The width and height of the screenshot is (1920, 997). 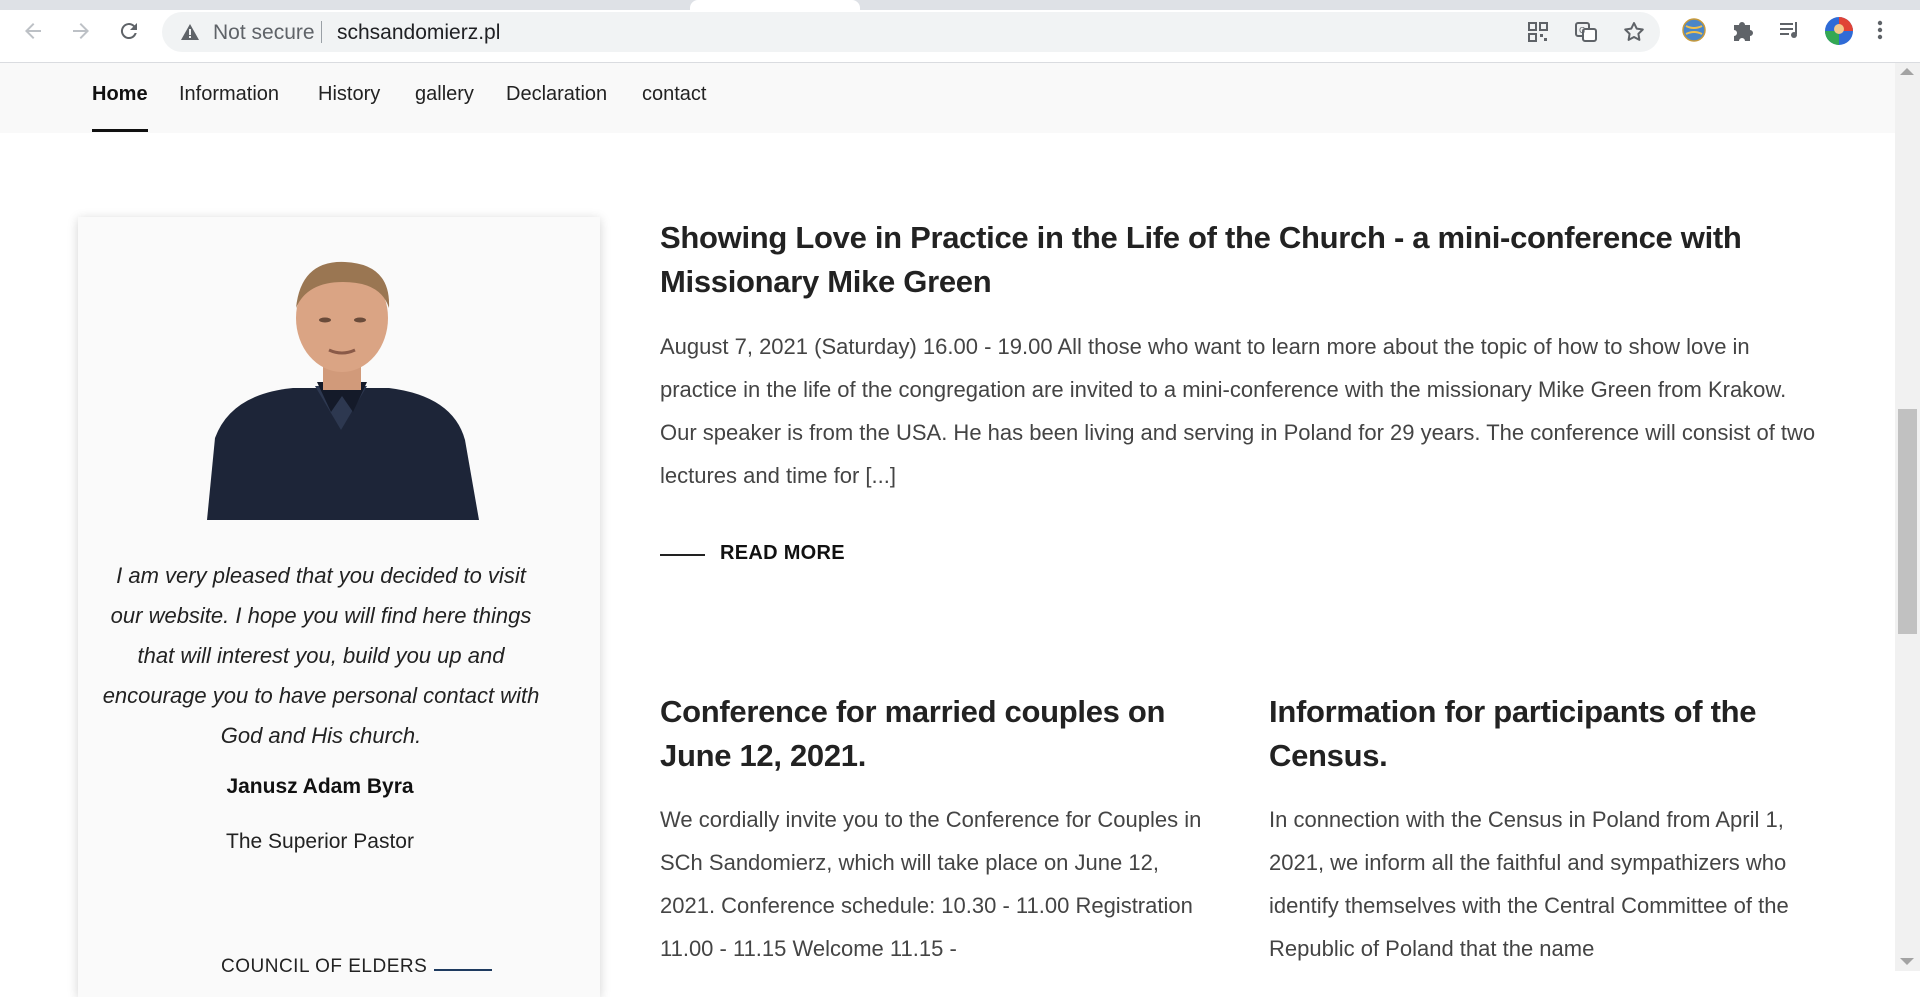 What do you see at coordinates (1694, 30) in the screenshot?
I see `extension-globe-icon` at bounding box center [1694, 30].